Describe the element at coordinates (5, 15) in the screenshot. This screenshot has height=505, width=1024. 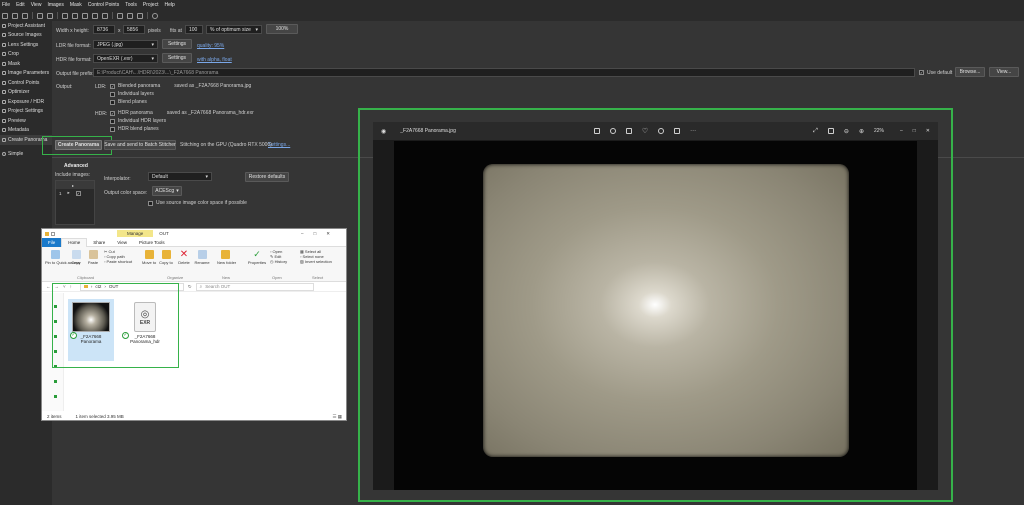
I see `new-icon` at that location.